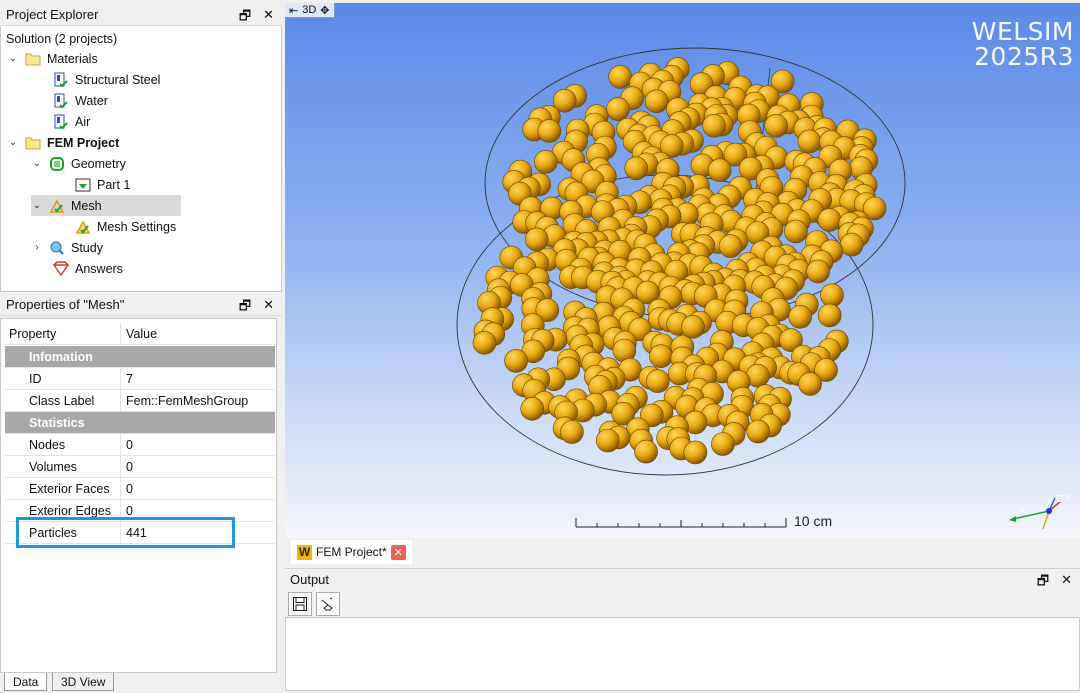 This screenshot has width=1080, height=693. I want to click on tab-3d-view: 3D View, so click(83, 682).